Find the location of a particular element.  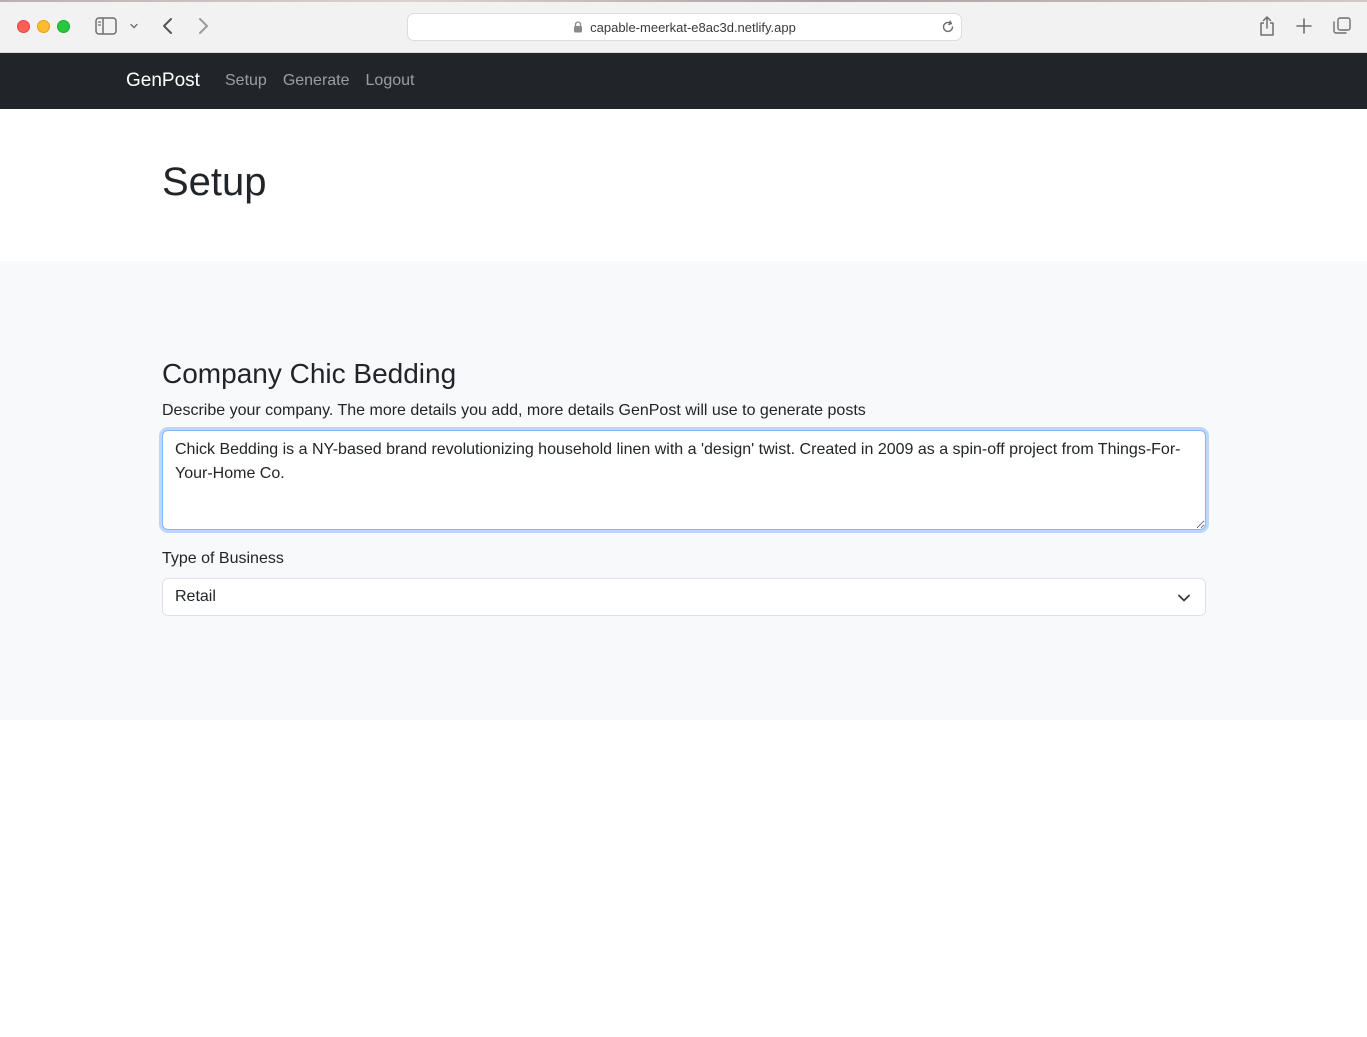

business-type-label: Type of Business is located at coordinates (223, 558).